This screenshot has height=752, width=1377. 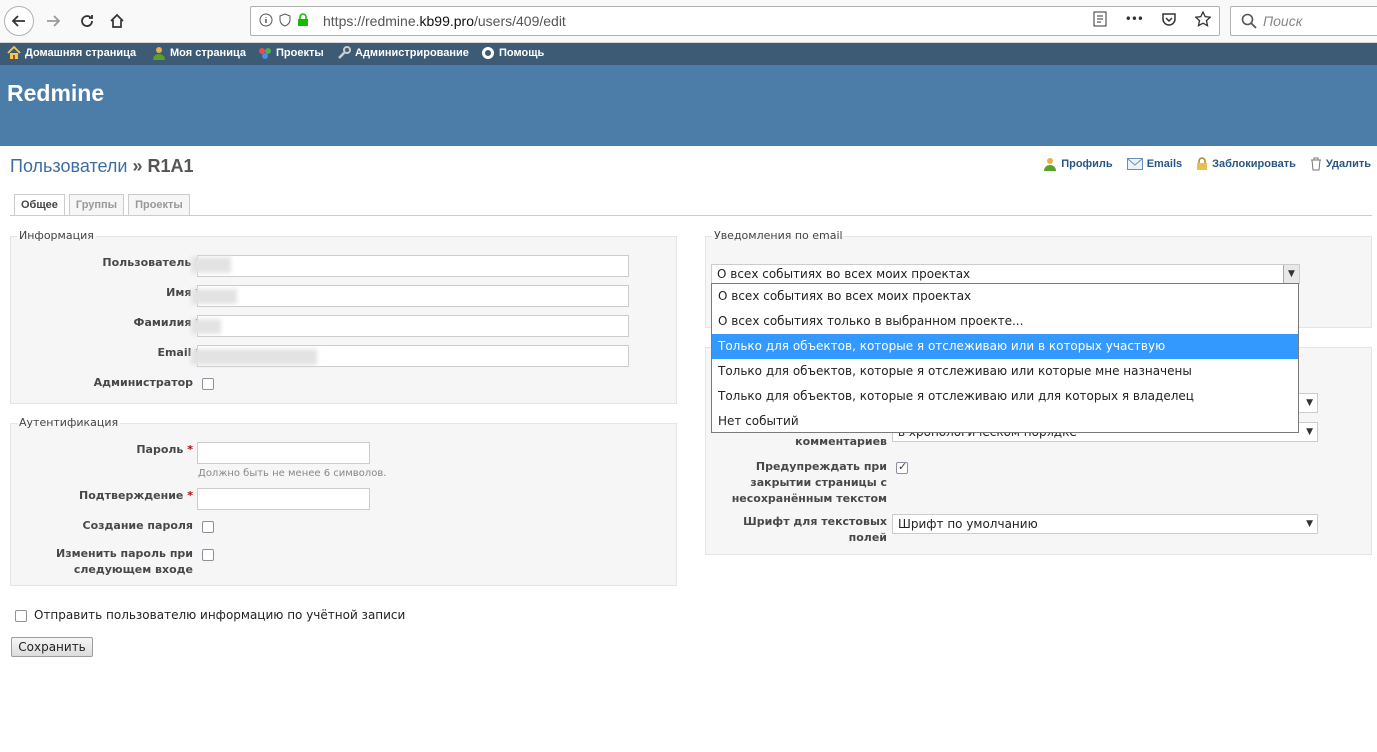 What do you see at coordinates (39, 205) in the screenshot?
I see `tab-general: Общее` at bounding box center [39, 205].